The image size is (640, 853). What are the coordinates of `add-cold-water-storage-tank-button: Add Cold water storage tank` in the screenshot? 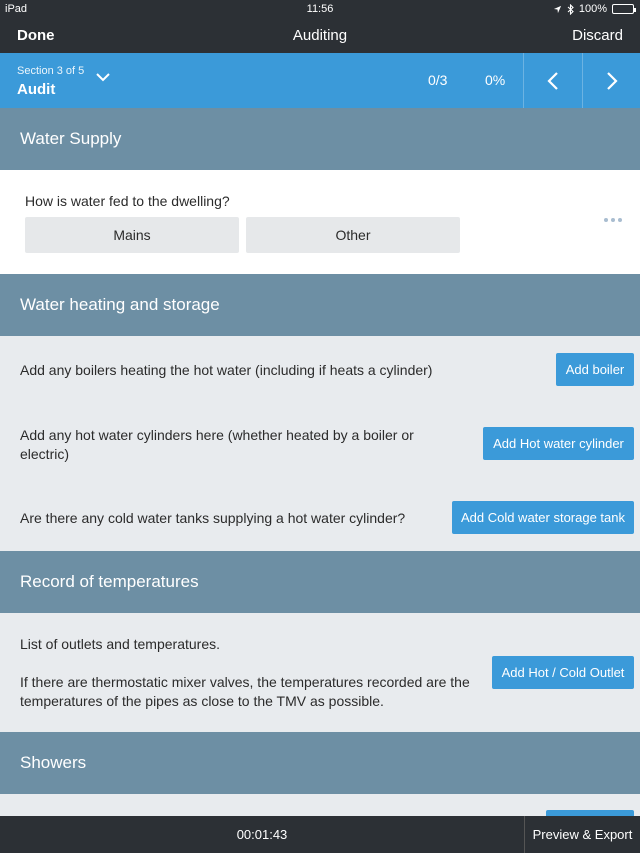 It's located at (543, 517).